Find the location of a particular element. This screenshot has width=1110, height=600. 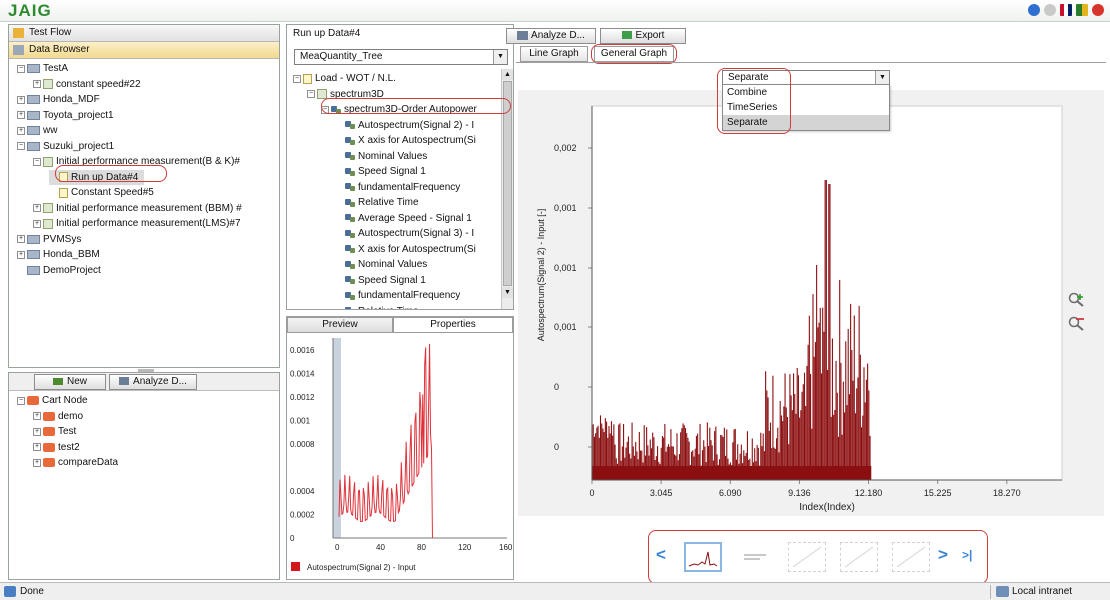

tree-item: − Load - WOT / N.L. is located at coordinates (344, 78).